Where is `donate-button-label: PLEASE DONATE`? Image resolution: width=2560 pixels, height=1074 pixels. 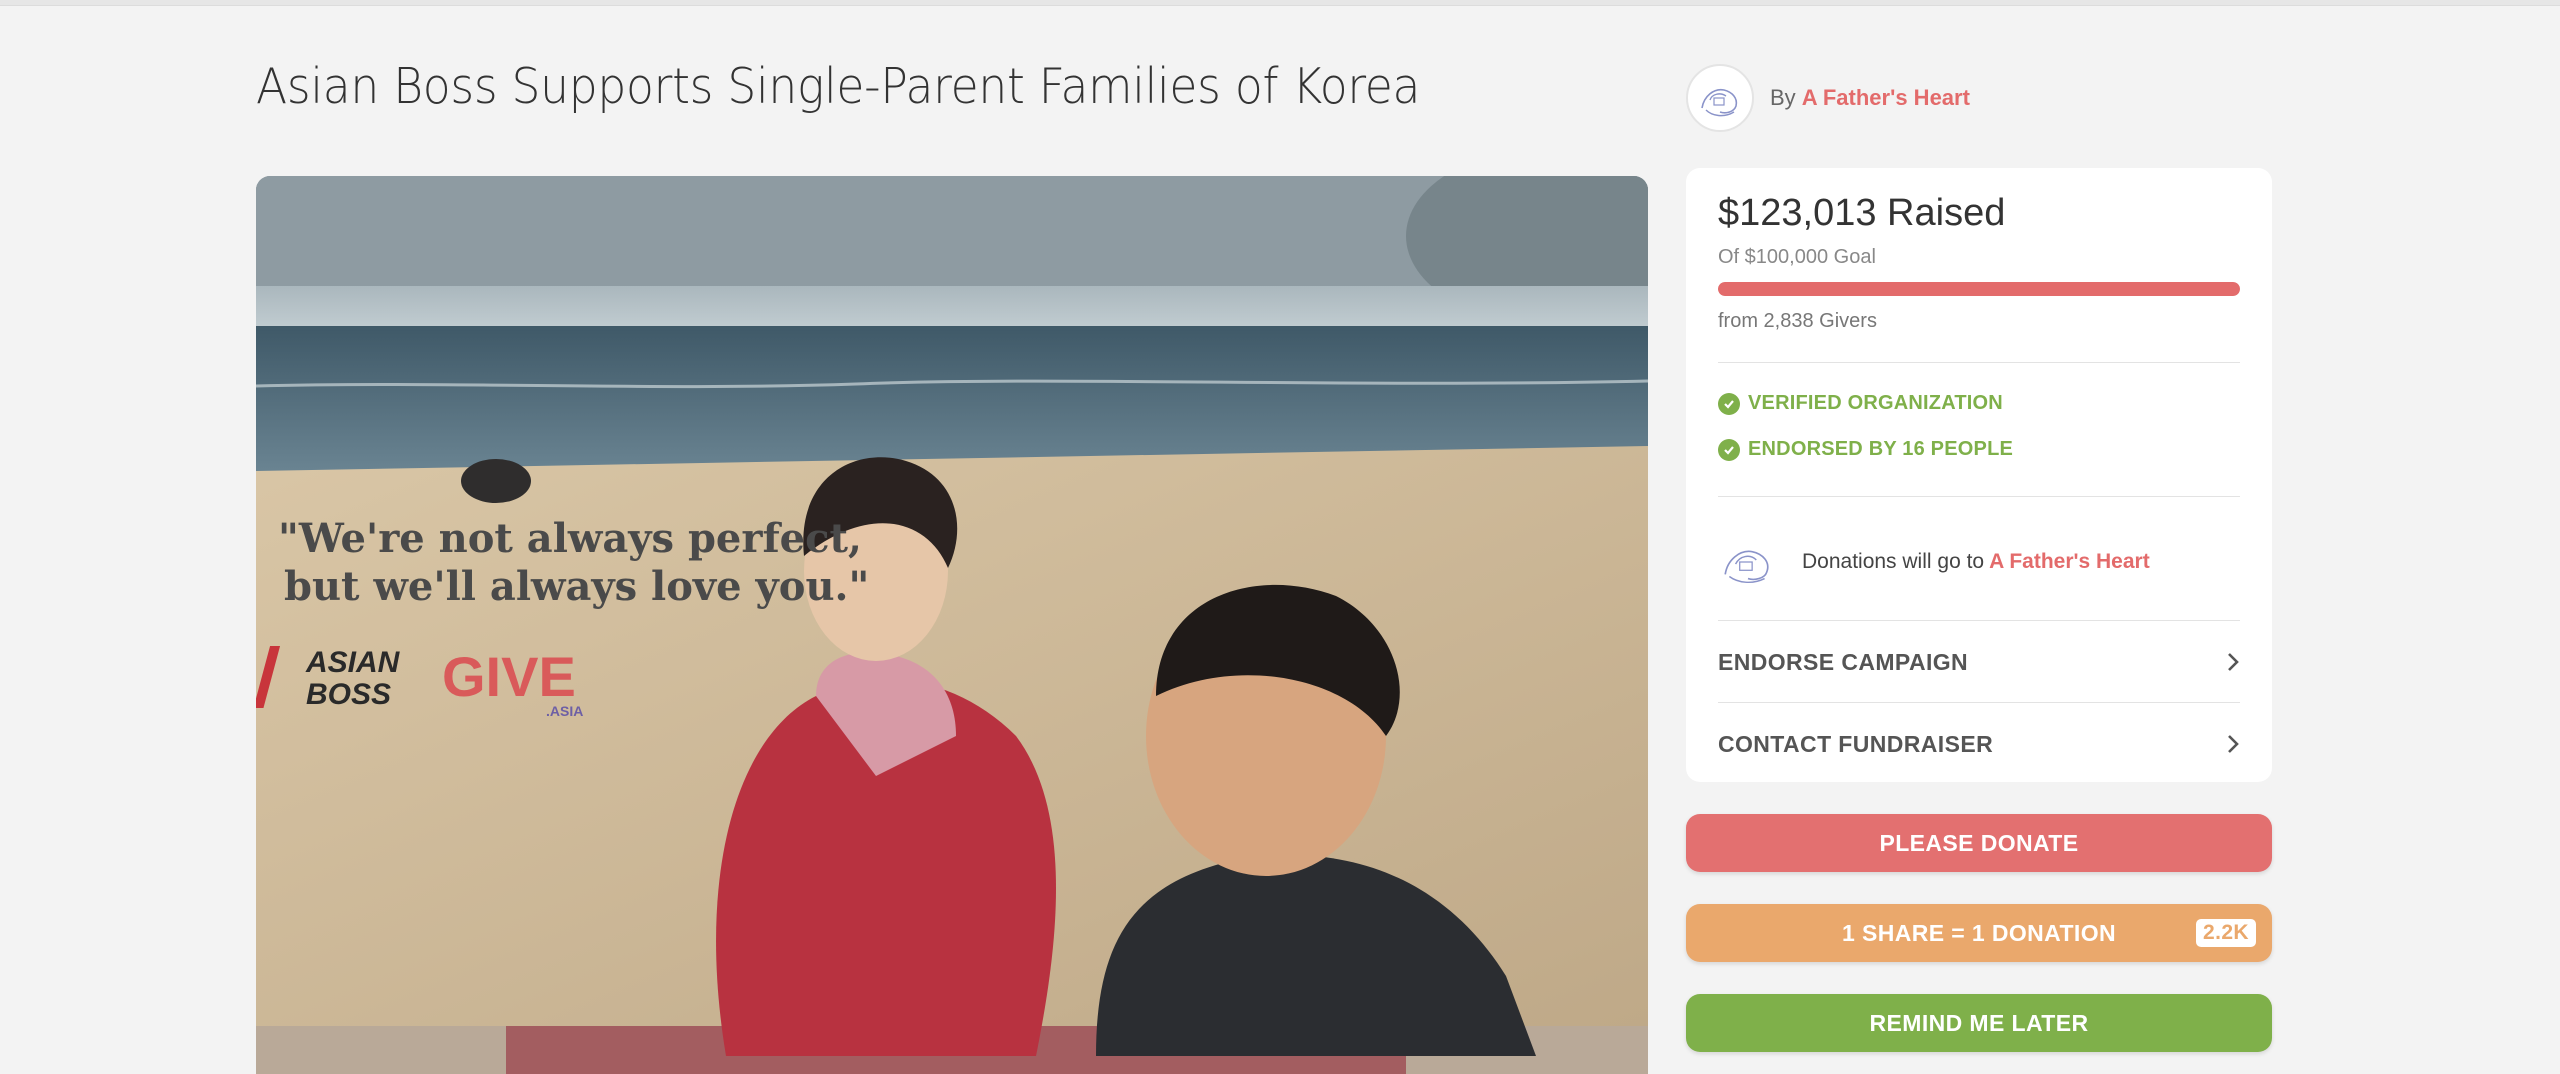
donate-button-label: PLEASE DONATE is located at coordinates (1979, 842).